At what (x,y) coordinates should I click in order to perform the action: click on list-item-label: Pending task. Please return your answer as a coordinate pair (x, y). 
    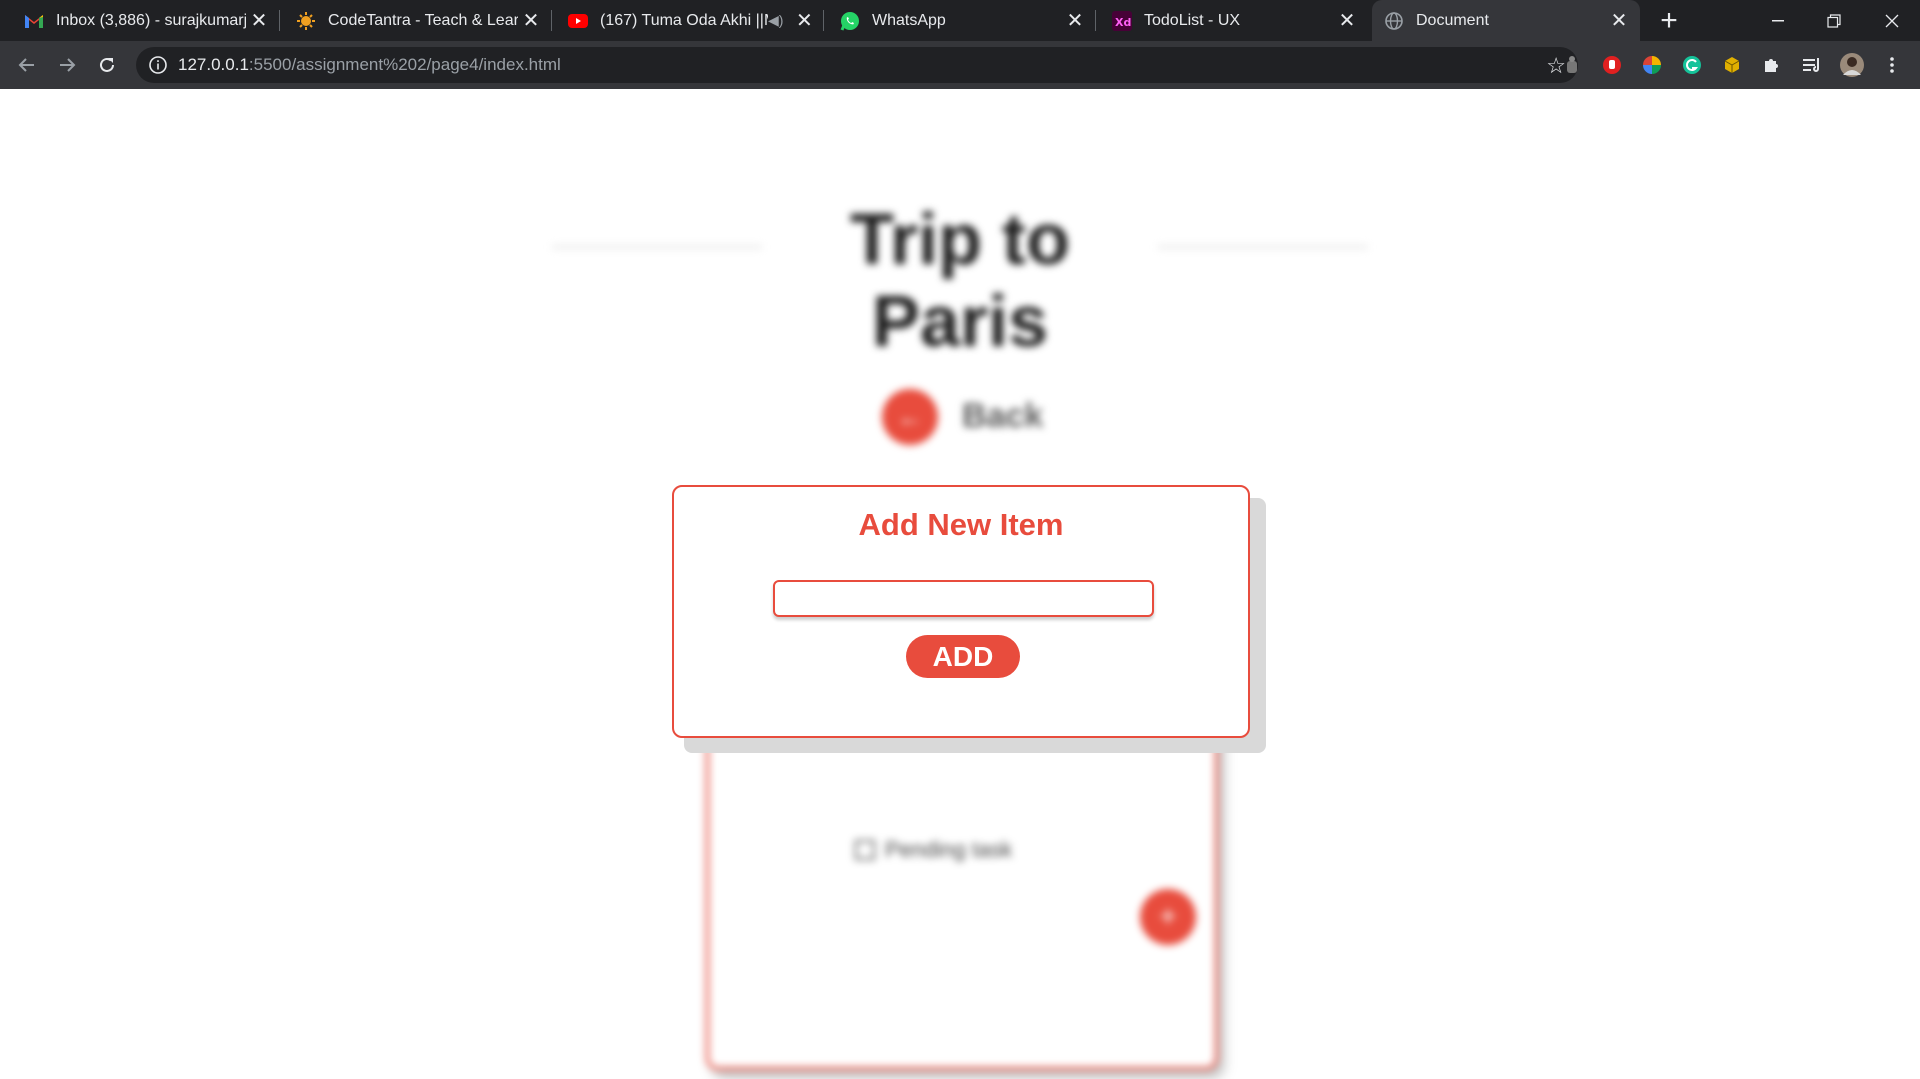
    Looking at the image, I should click on (949, 849).